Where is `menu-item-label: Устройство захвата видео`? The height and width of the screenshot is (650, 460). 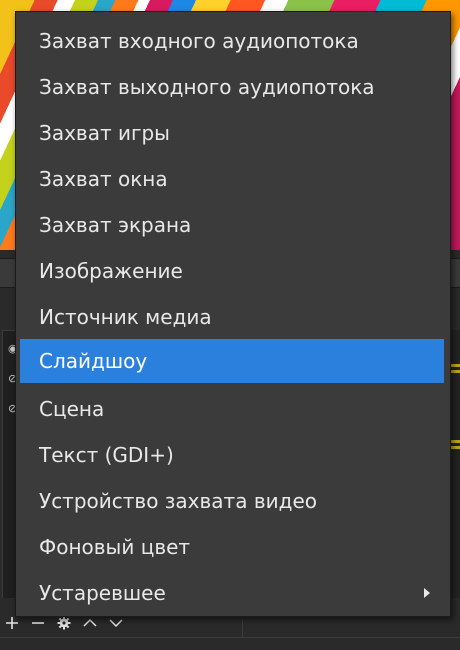 menu-item-label: Устройство захвата видео is located at coordinates (178, 501).